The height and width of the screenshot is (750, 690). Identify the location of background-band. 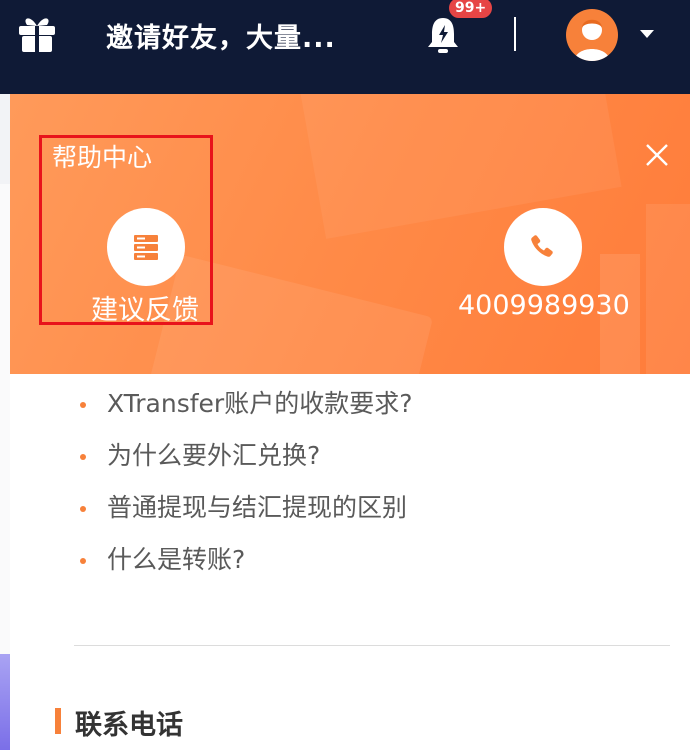
(5, 454).